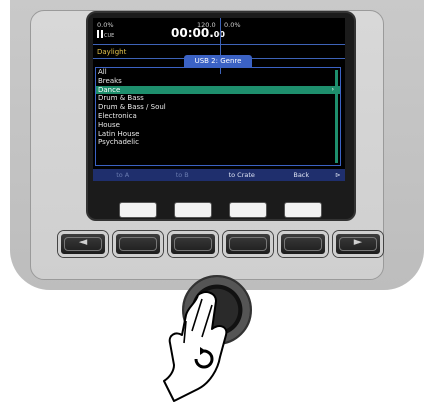 The height and width of the screenshot is (409, 434). I want to click on softkey-to-b: to B, so click(183, 175).